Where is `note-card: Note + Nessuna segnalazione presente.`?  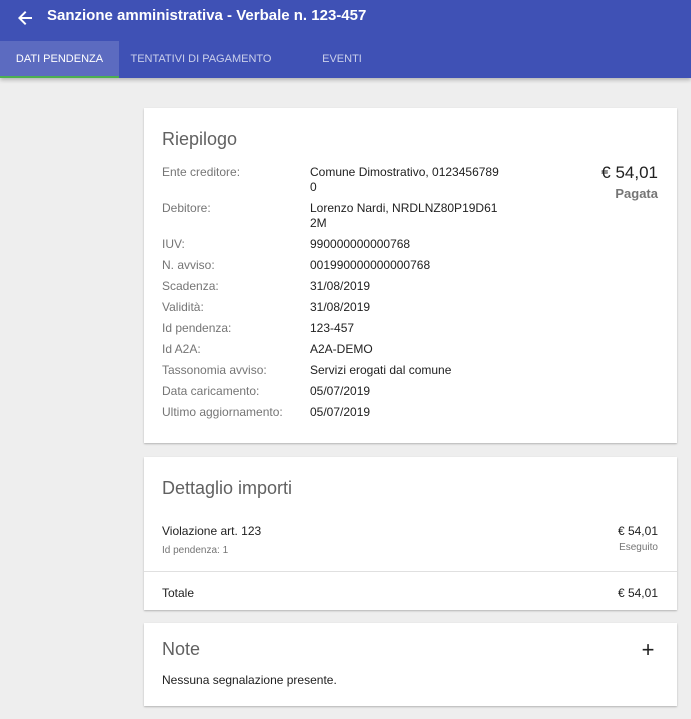 note-card: Note + Nessuna segnalazione presente. is located at coordinates (410, 664).